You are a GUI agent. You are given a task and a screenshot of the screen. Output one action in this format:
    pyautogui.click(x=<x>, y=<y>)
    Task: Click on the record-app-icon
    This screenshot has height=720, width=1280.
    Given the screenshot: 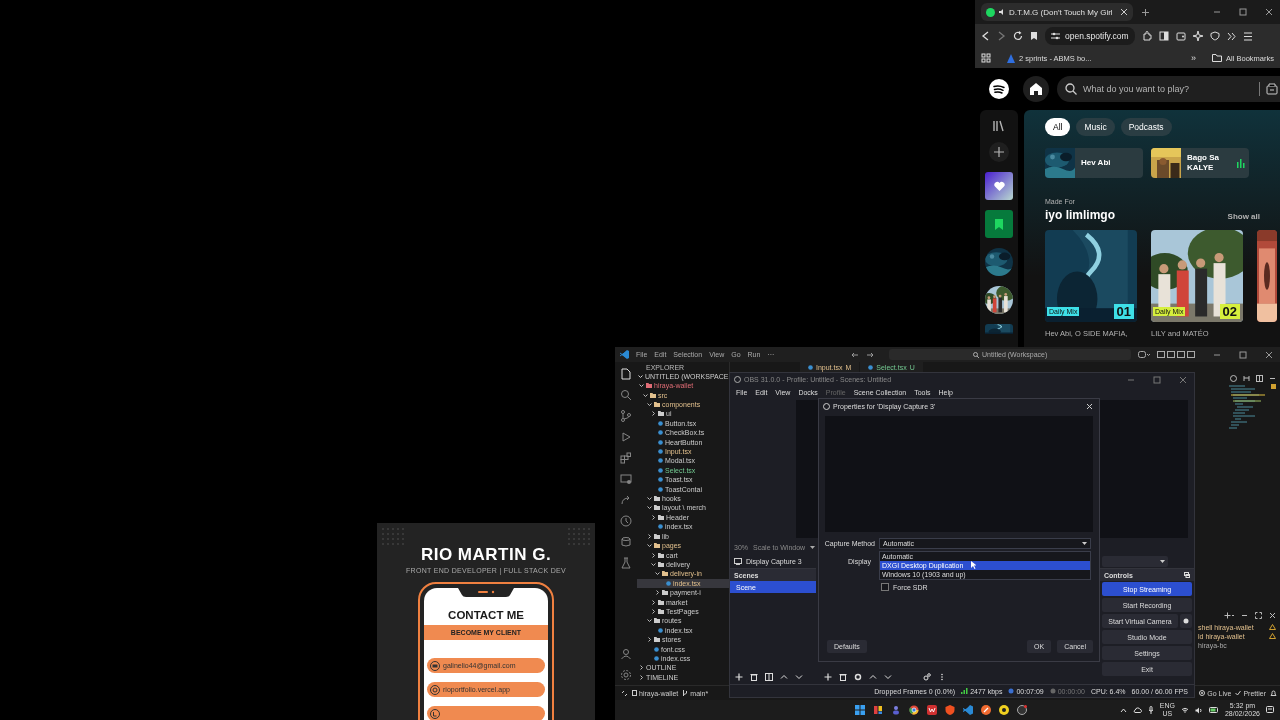 What is the action you would take?
    pyautogui.click(x=1022, y=710)
    